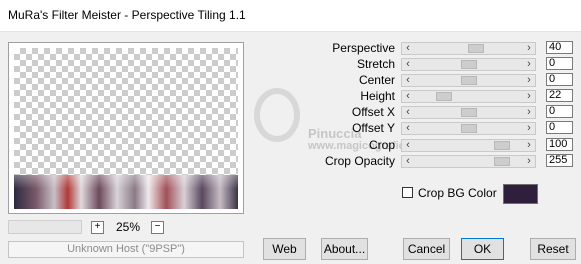  Describe the element at coordinates (468, 145) in the screenshot. I see `crop-slider: ‹ ›` at that location.